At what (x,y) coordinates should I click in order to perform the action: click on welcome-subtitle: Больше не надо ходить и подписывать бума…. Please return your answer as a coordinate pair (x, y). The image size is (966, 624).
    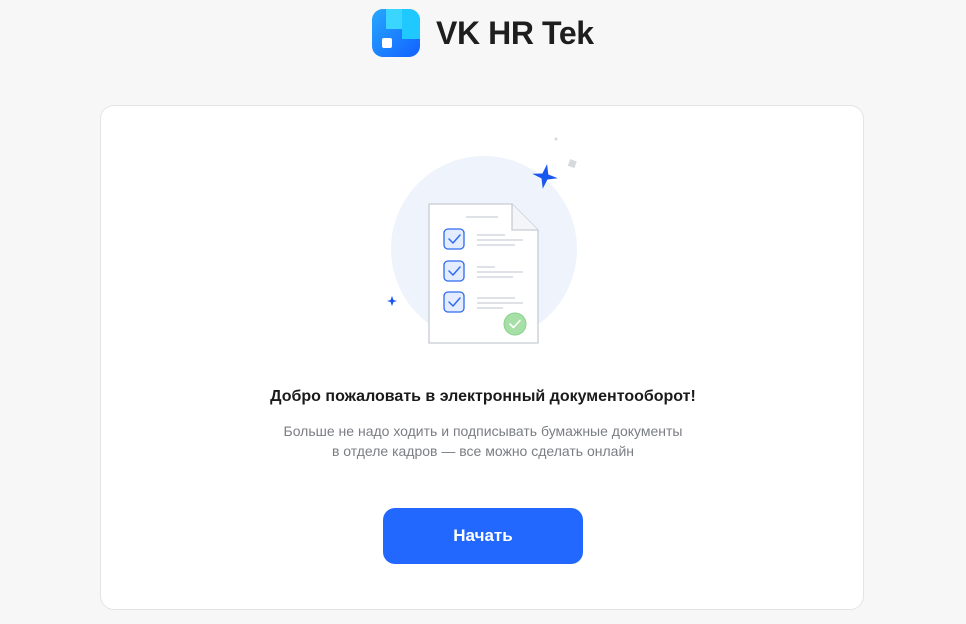
    Looking at the image, I should click on (483, 441).